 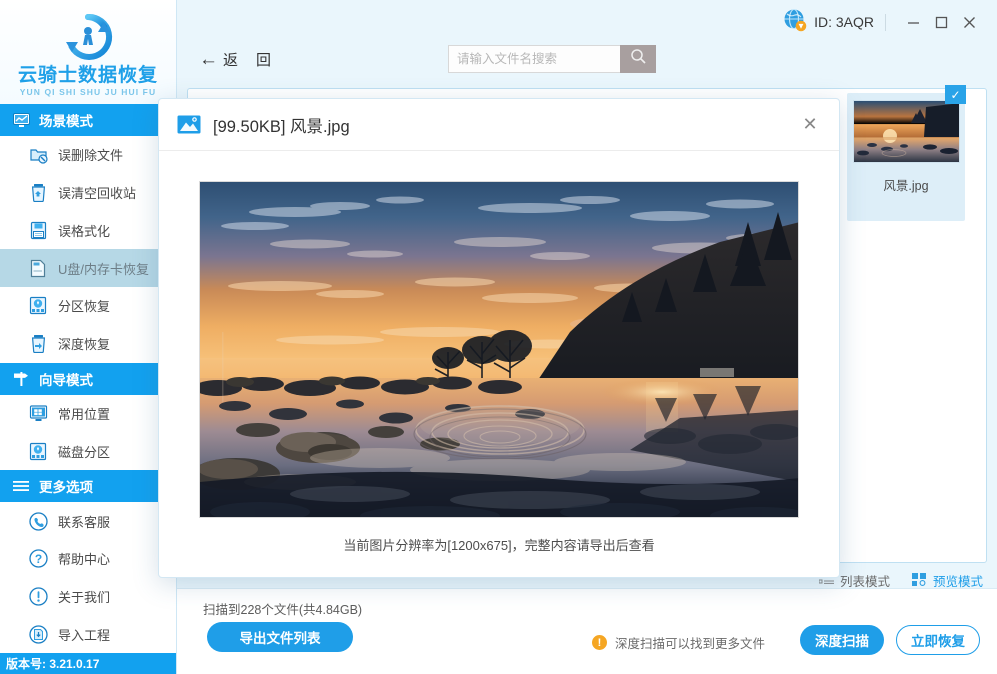 I want to click on sidebar-group-label: 向导模式, so click(x=66, y=380).